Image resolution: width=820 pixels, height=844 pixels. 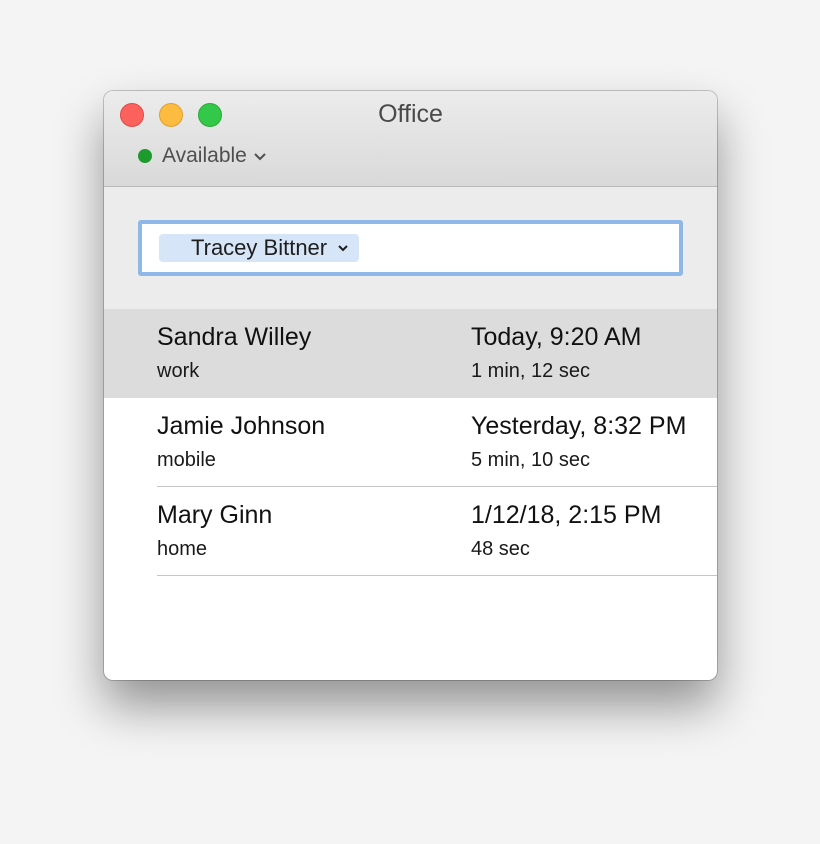 What do you see at coordinates (579, 426) in the screenshot?
I see `call-time: Yesterday, 8:32 PM` at bounding box center [579, 426].